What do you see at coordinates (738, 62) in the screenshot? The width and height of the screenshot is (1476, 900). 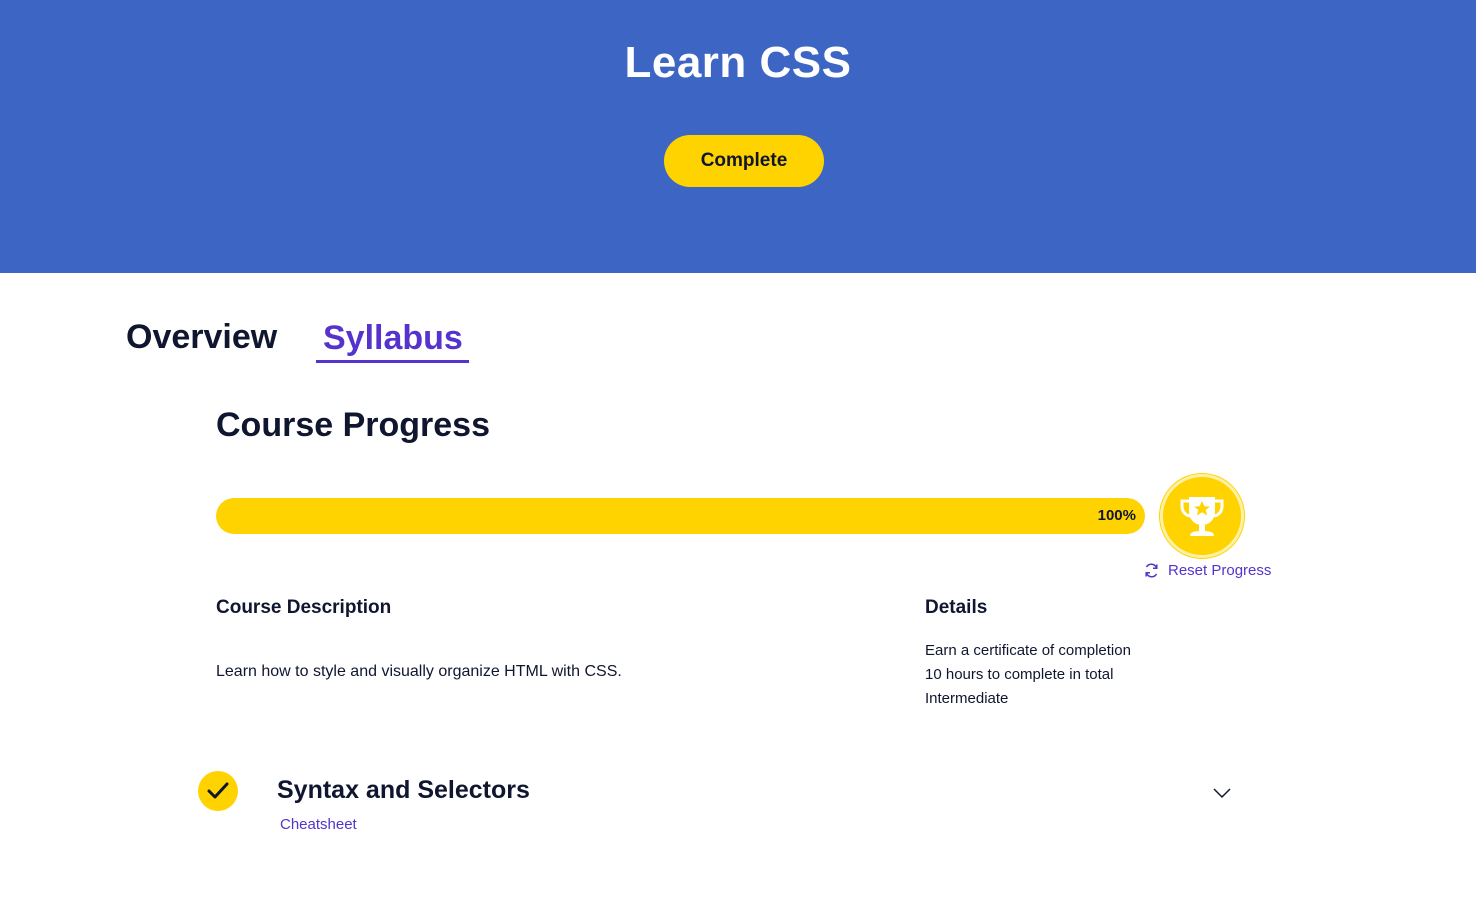 I see `course-title: Learn CSS` at bounding box center [738, 62].